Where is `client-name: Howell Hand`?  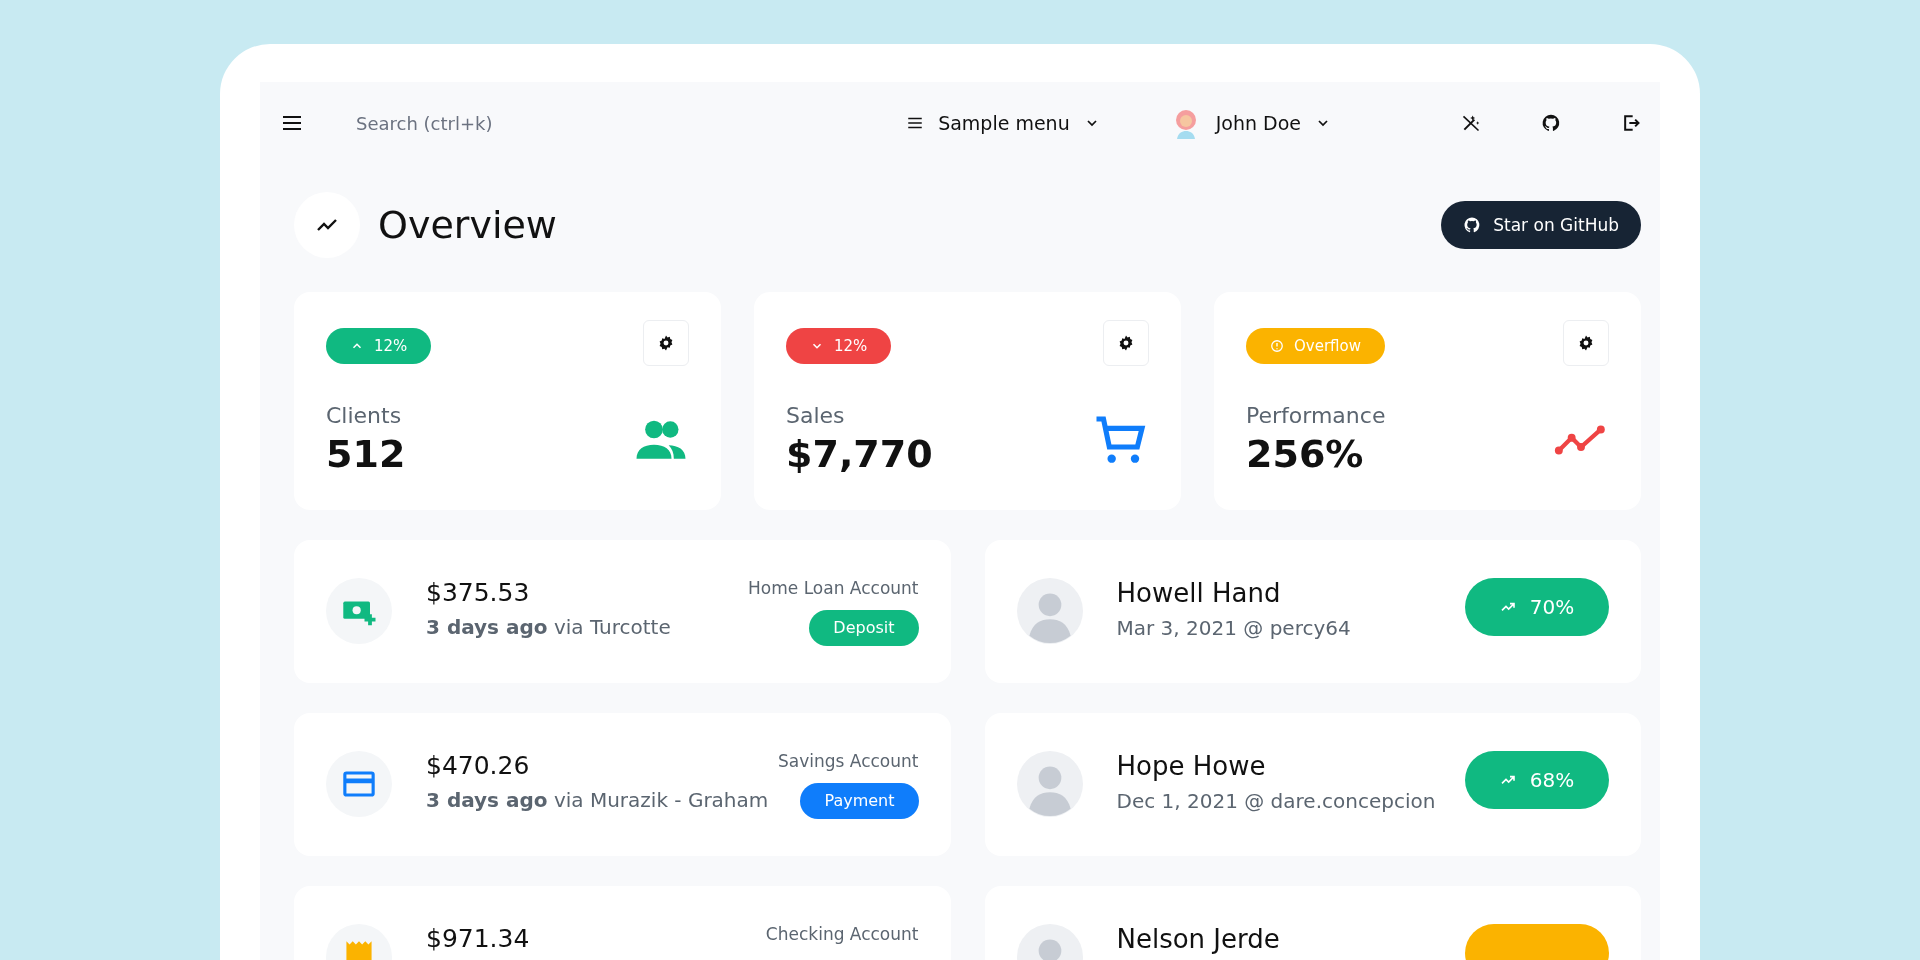
client-name: Howell Hand is located at coordinates (1199, 593).